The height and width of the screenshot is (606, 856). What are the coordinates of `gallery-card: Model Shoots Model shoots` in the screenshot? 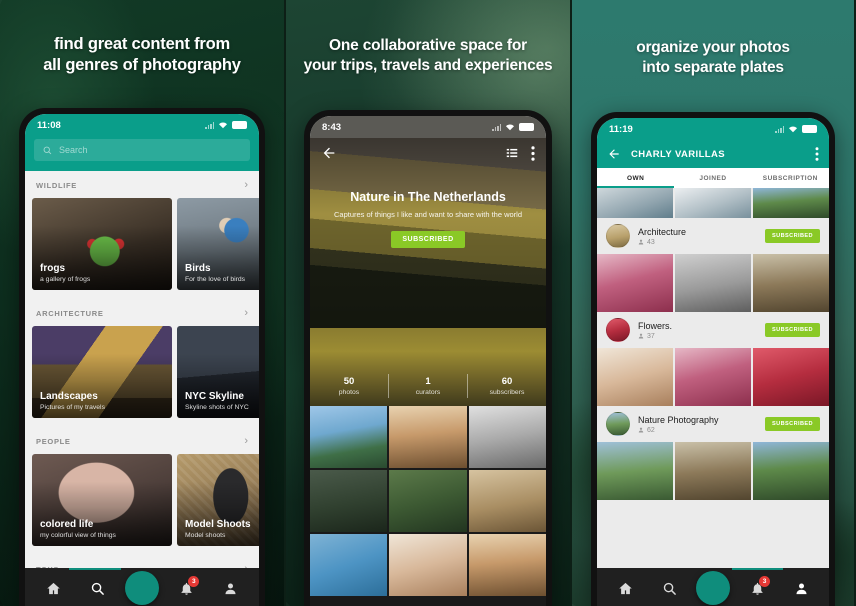 It's located at (218, 500).